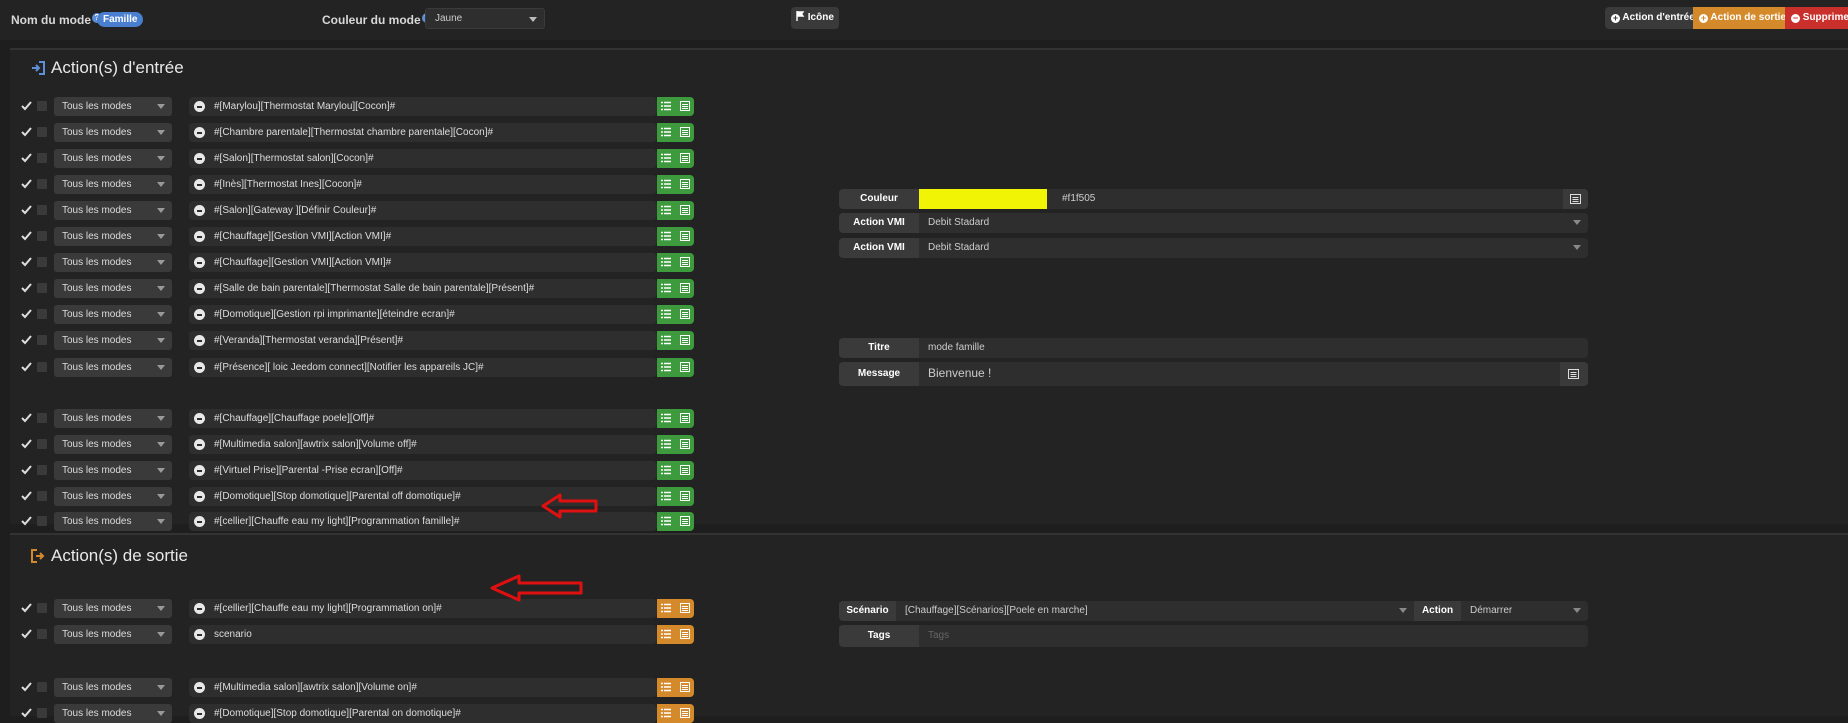  Describe the element at coordinates (1253, 348) in the screenshot. I see `title-input: mode famille` at that location.